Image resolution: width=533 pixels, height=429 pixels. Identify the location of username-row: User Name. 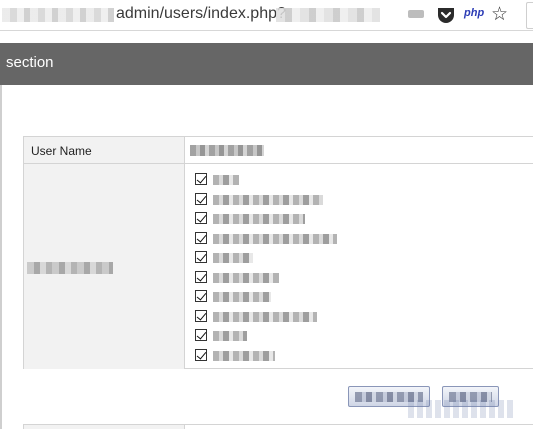
(278, 150).